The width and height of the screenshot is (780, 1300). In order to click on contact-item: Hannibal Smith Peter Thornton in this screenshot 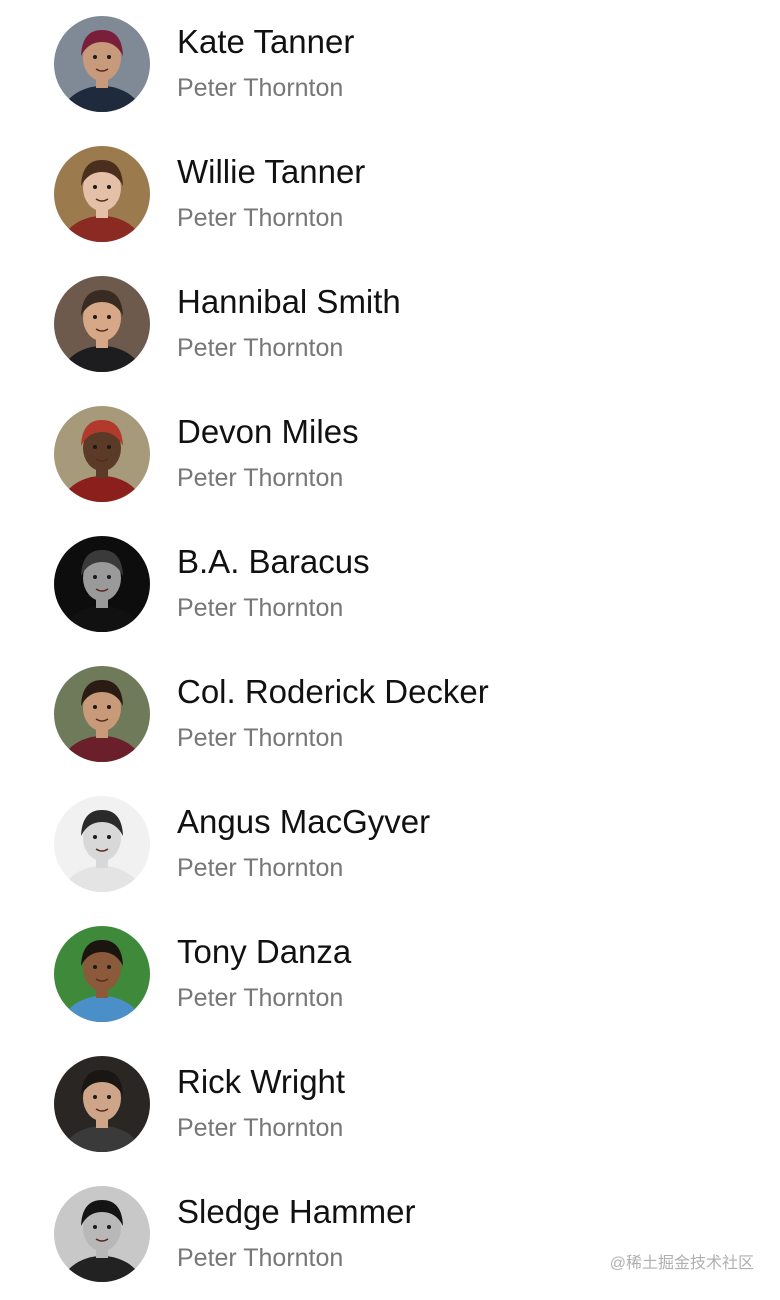, I will do `click(390, 325)`.